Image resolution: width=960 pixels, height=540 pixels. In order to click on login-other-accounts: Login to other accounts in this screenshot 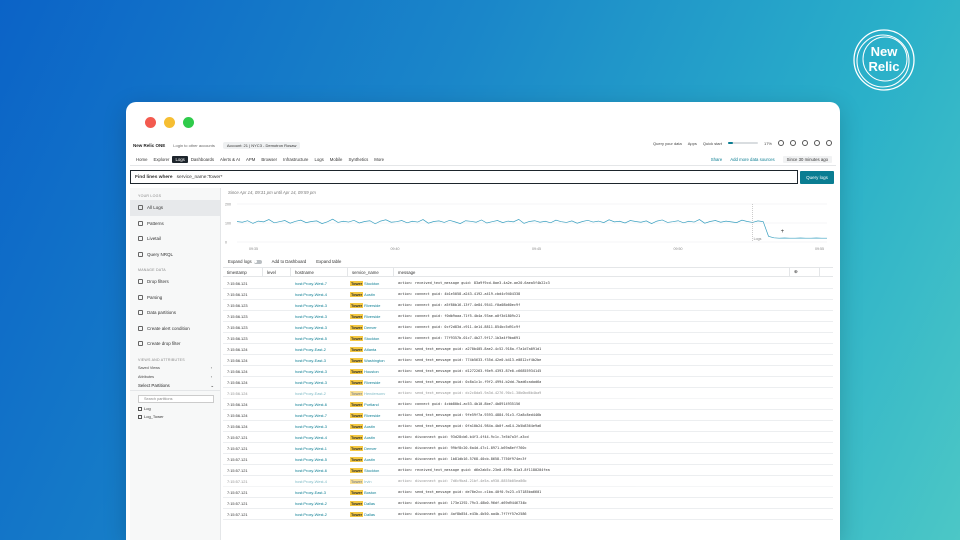, I will do `click(194, 145)`.